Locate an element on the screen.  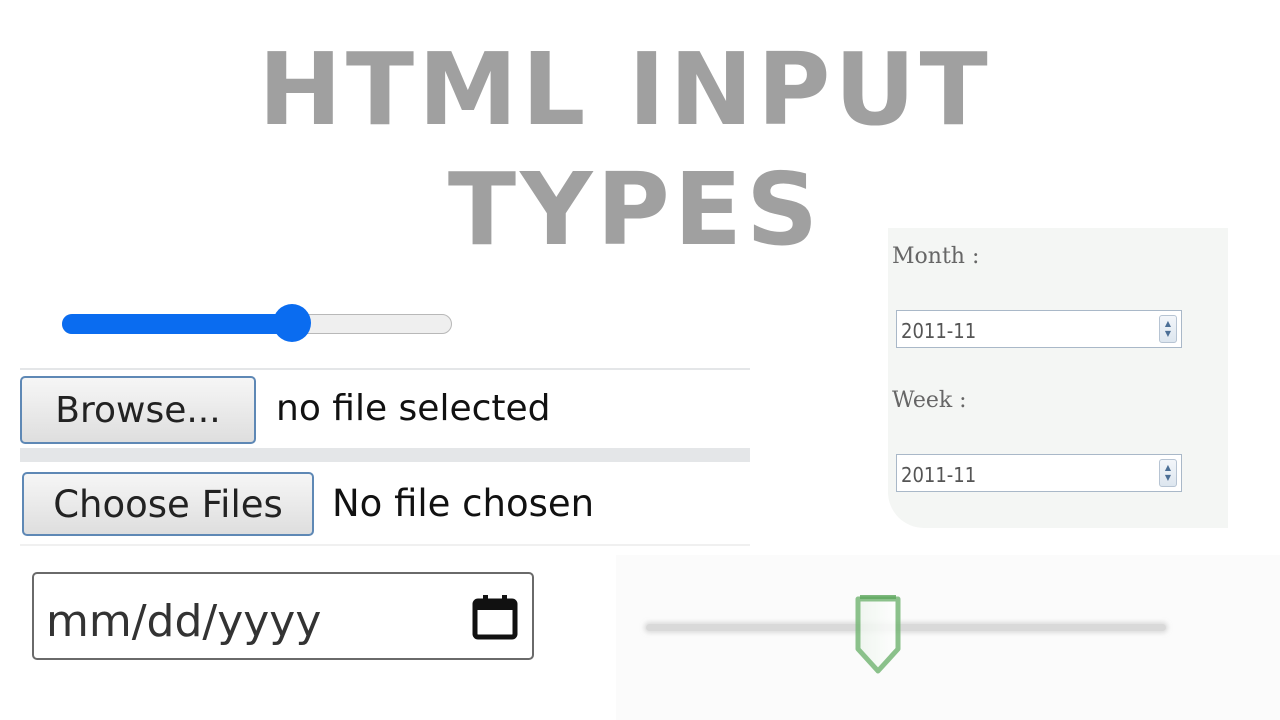
month-week-panel: Month : 2011-11 ▲ ▼ Week : 2011-11 ▲ ▼ is located at coordinates (1058, 378).